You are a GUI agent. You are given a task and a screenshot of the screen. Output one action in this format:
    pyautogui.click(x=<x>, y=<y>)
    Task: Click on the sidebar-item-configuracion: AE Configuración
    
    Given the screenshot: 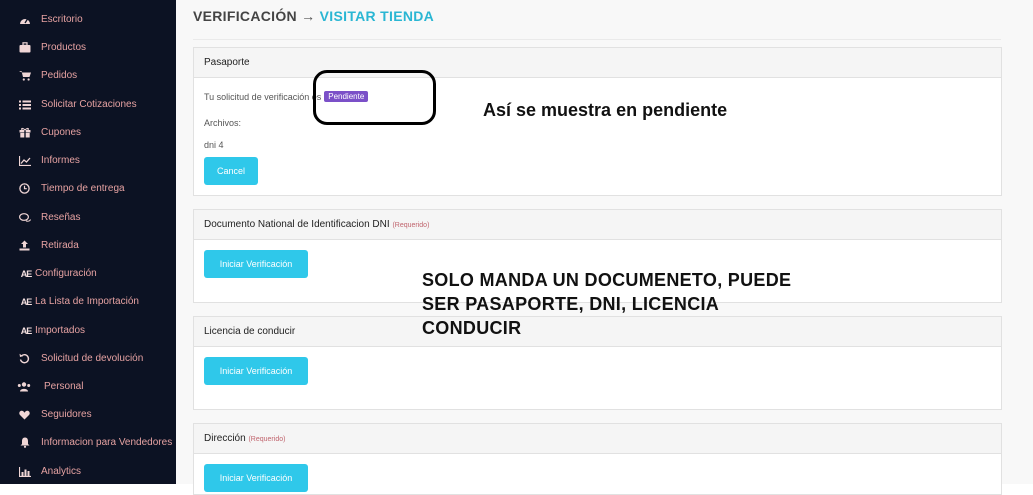 What is the action you would take?
    pyautogui.click(x=88, y=274)
    